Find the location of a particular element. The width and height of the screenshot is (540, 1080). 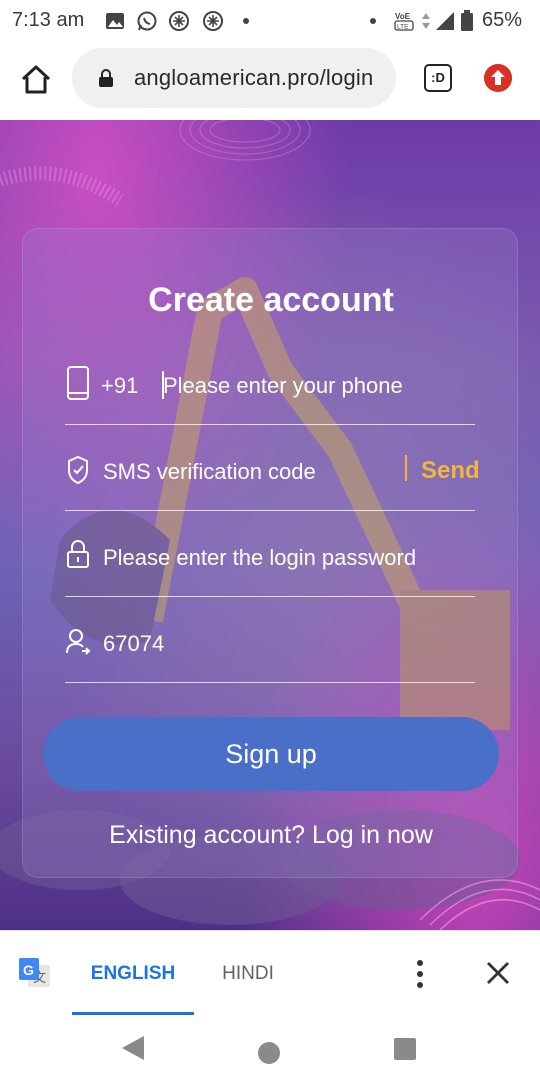

login-link: Existing account? Log in now is located at coordinates (271, 835).